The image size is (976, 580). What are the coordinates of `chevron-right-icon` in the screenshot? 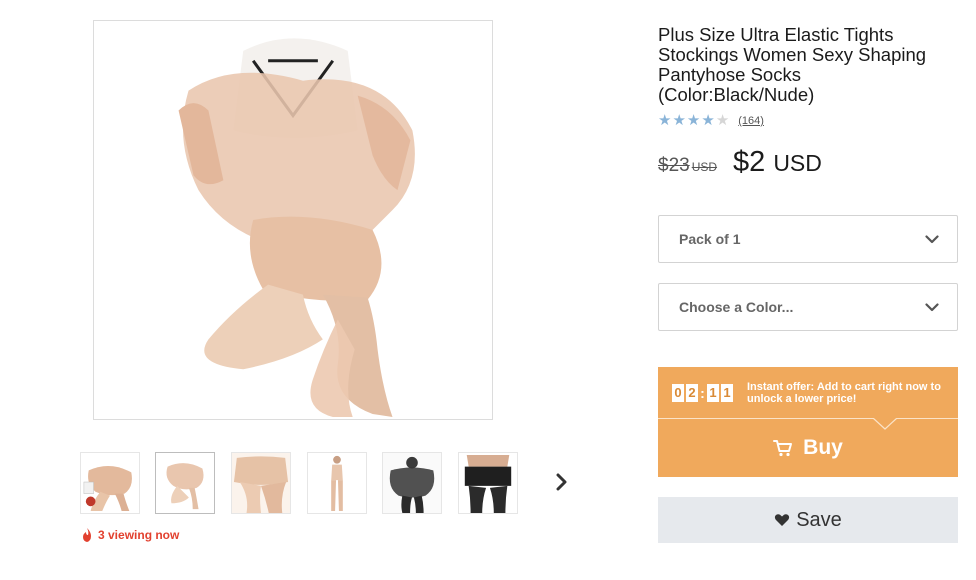 It's located at (561, 482).